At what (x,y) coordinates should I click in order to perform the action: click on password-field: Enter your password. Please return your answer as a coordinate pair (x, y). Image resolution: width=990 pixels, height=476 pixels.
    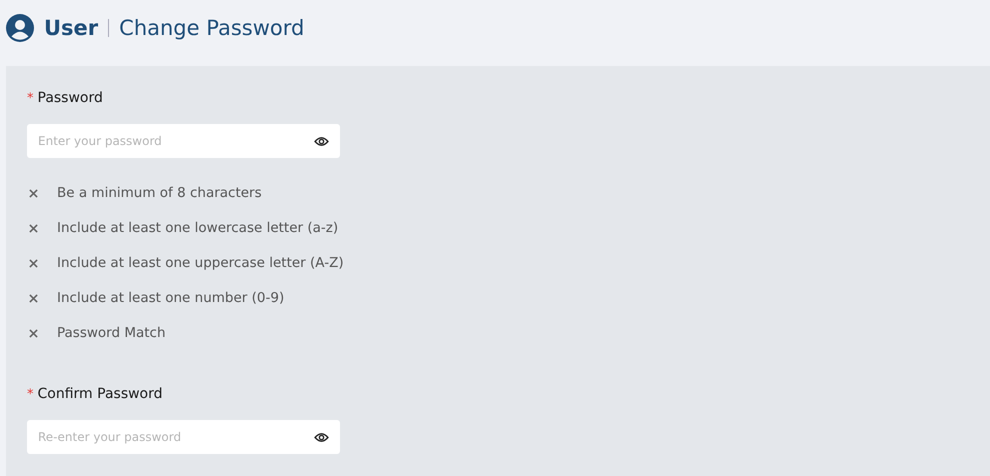
    Looking at the image, I should click on (183, 141).